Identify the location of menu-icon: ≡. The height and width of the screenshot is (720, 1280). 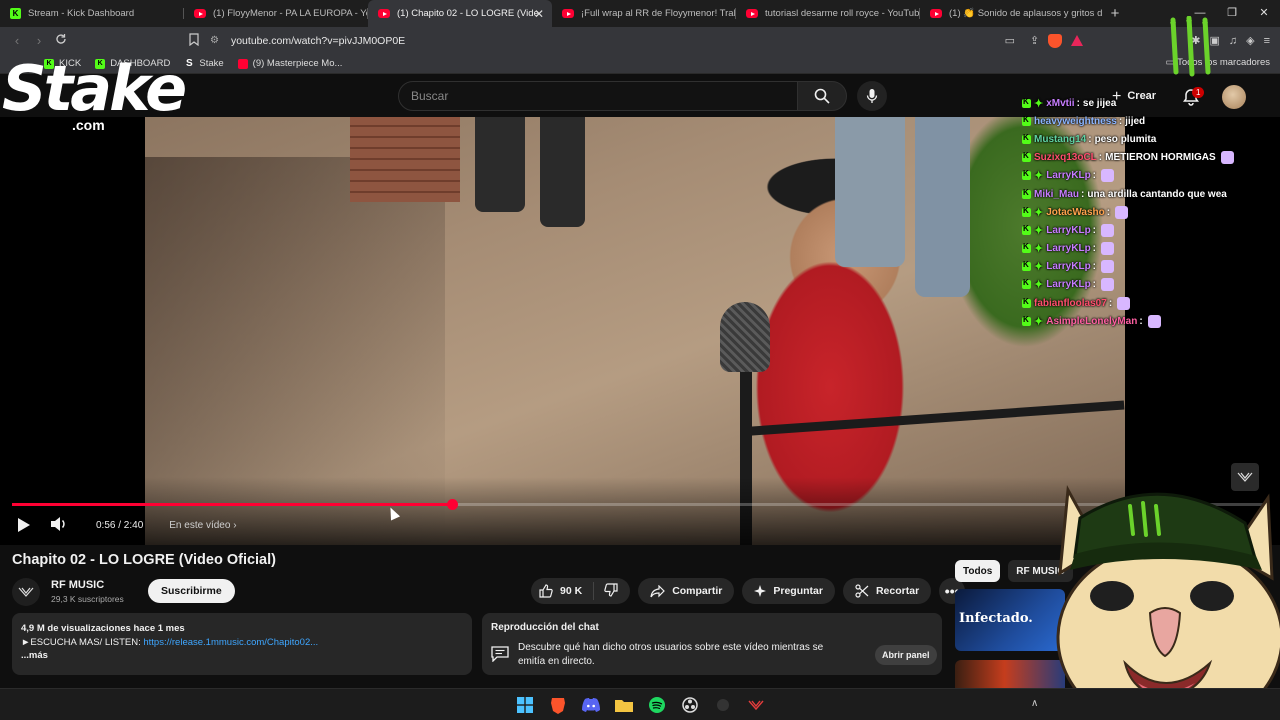
(1267, 41).